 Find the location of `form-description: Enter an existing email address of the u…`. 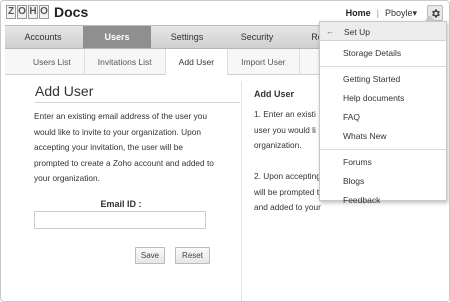

form-description: Enter an existing email address of the u… is located at coordinates (124, 147).